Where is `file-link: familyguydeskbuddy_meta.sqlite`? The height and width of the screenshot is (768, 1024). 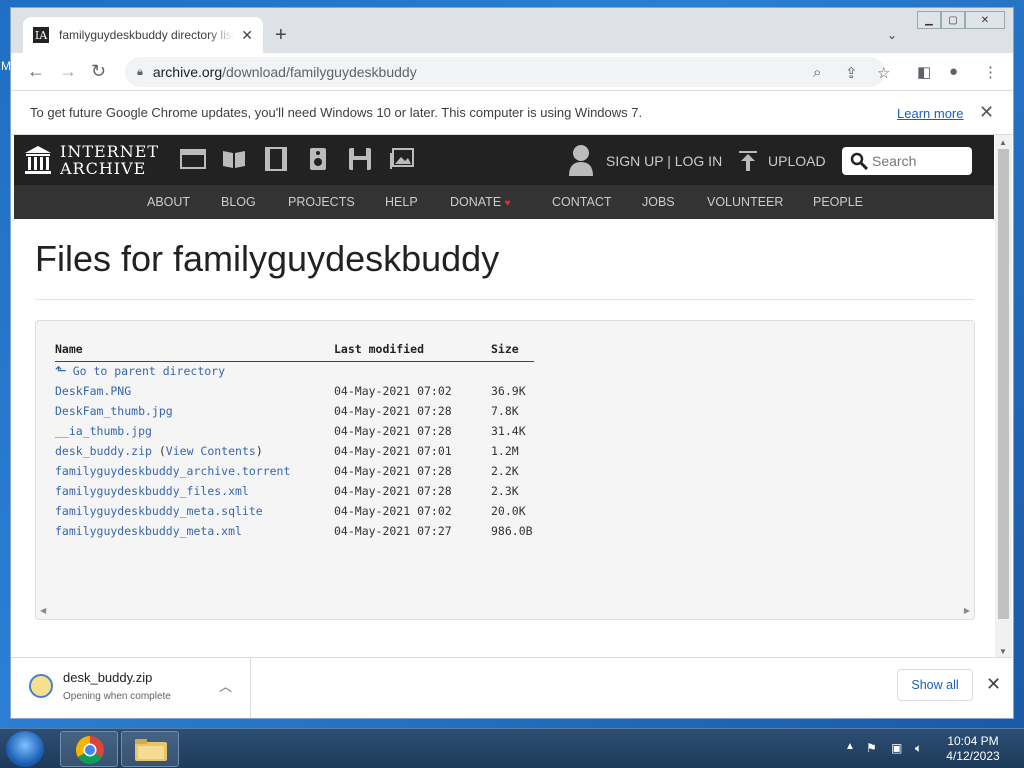 file-link: familyguydeskbuddy_meta.sqlite is located at coordinates (159, 511).